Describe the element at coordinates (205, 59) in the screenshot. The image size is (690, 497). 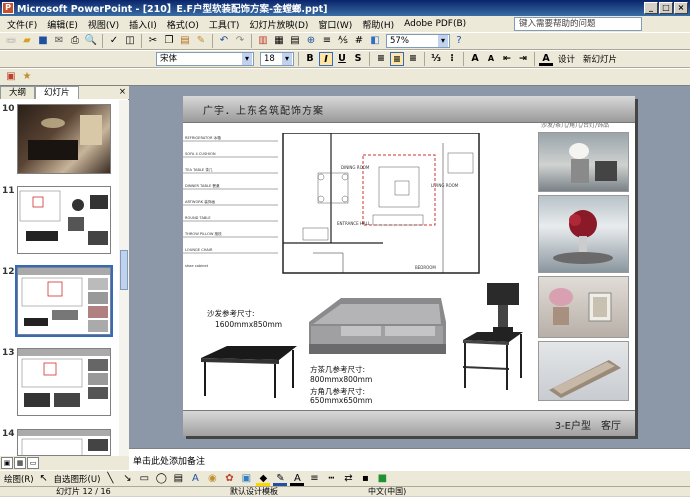
I see `font-select: 宋体` at that location.